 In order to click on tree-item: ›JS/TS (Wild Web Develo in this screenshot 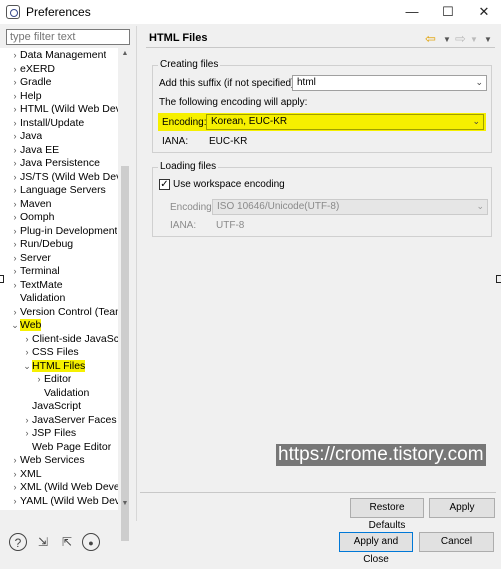, I will do `click(64, 177)`.